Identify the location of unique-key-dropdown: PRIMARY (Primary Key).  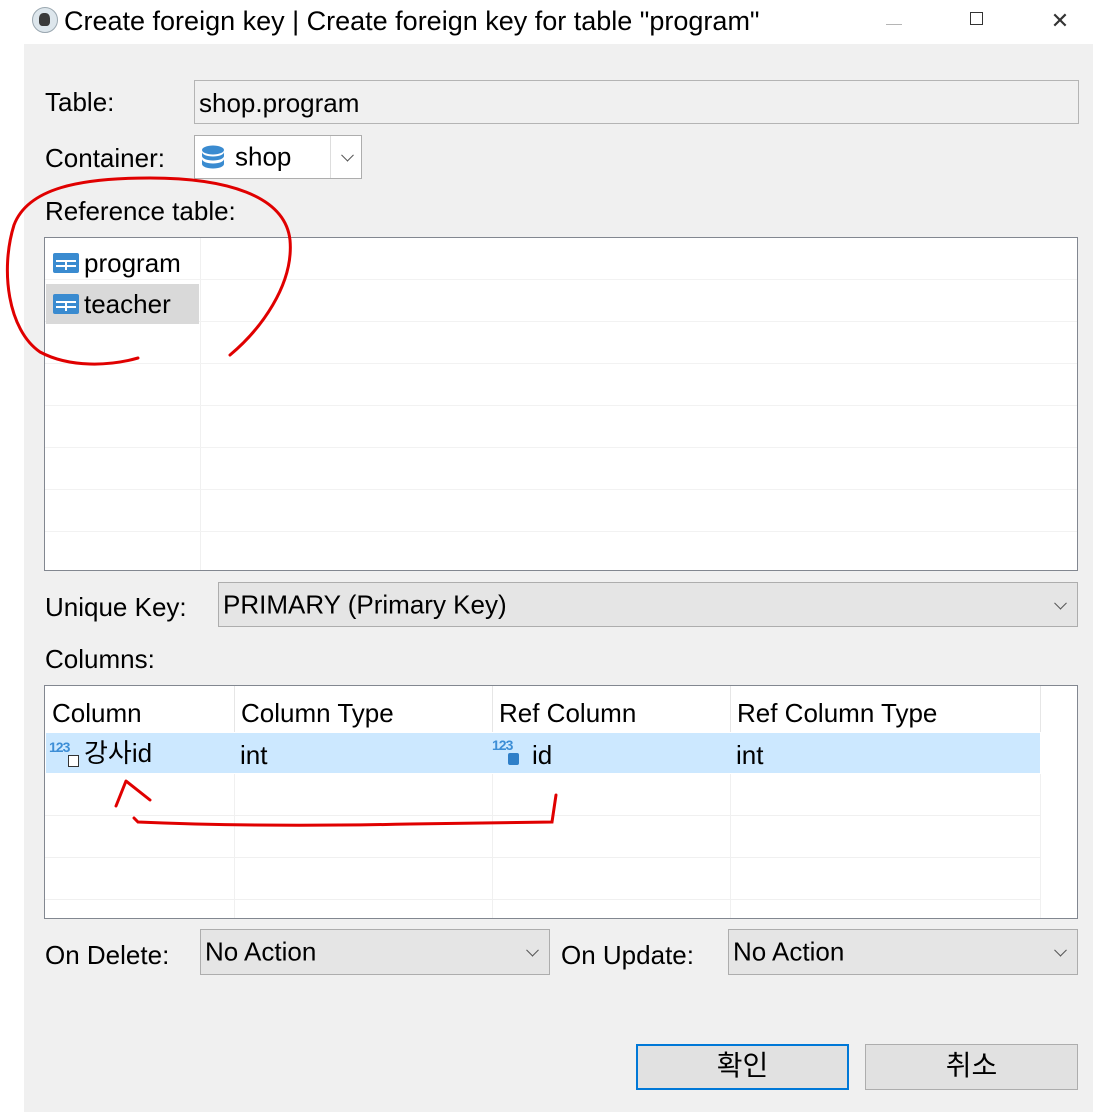
(648, 604).